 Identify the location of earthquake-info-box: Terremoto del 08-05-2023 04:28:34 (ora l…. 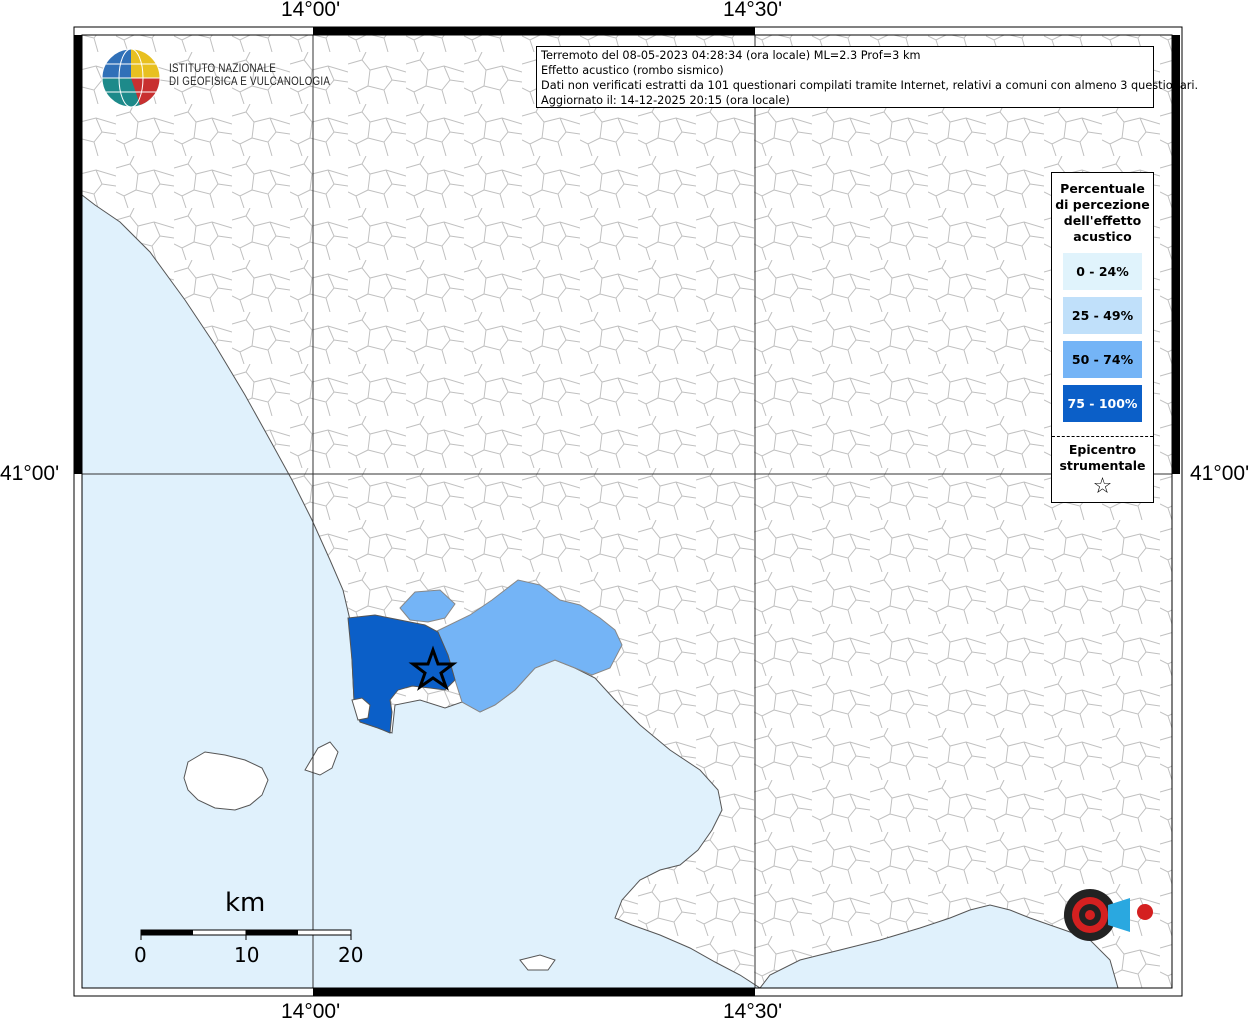
(867, 77).